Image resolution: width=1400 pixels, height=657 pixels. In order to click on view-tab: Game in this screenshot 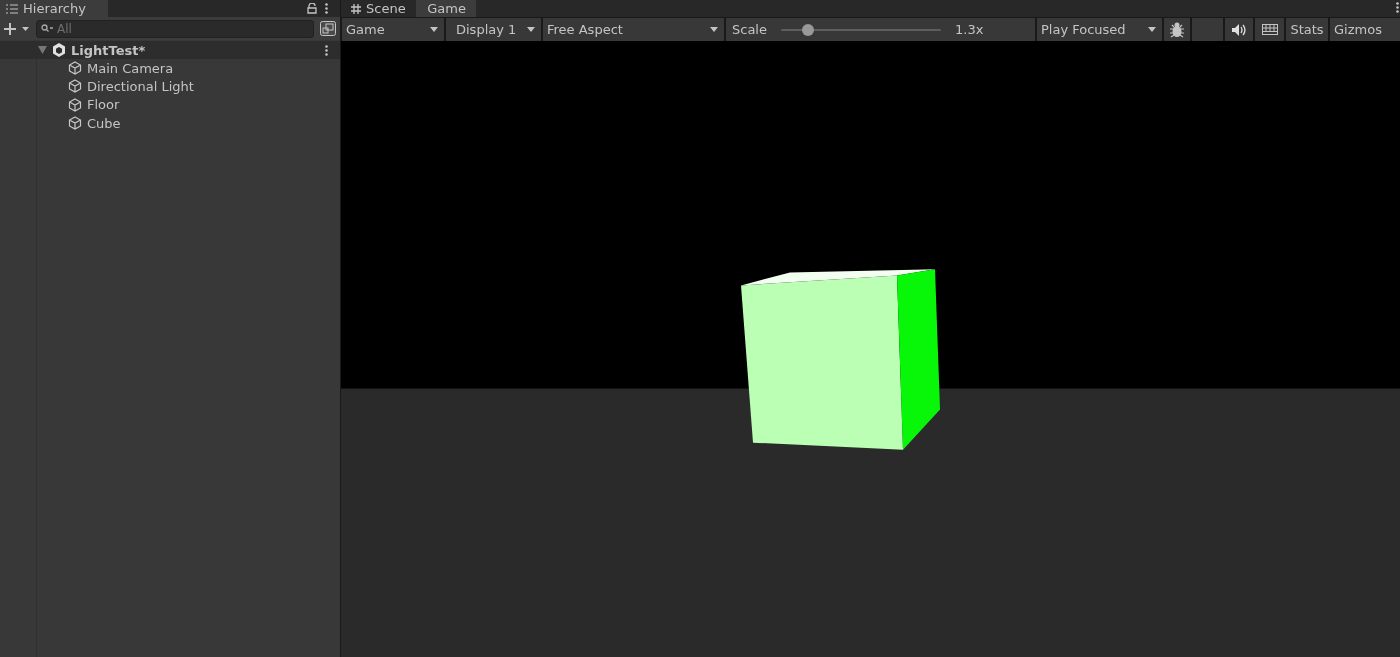, I will do `click(446, 8)`.